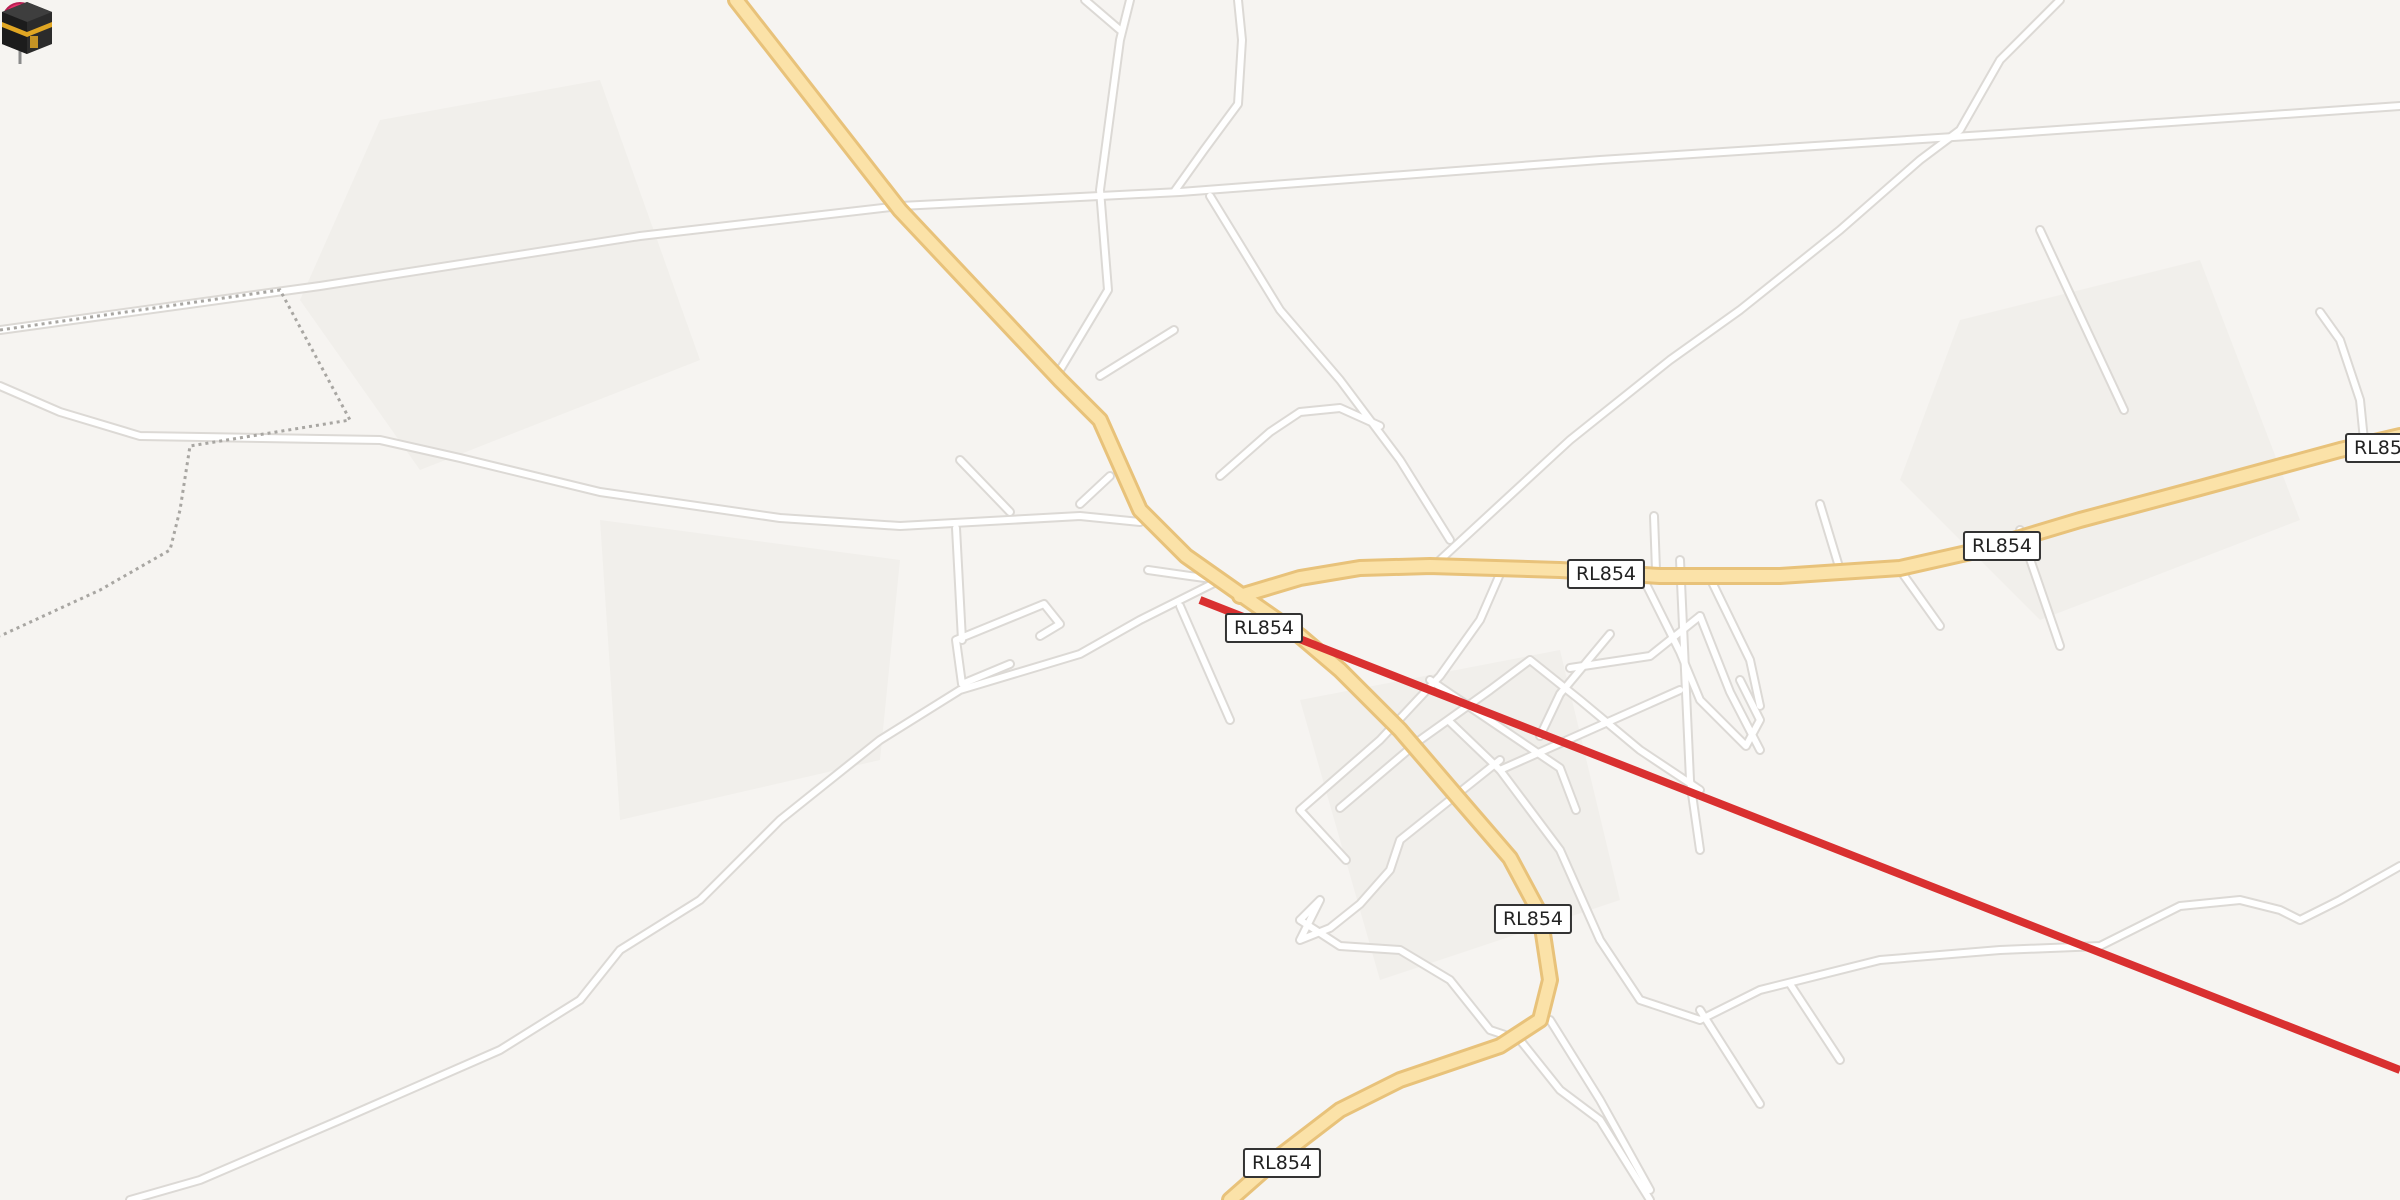 Image resolution: width=2400 pixels, height=1200 pixels. I want to click on kaaba-icon, so click(27, 28).